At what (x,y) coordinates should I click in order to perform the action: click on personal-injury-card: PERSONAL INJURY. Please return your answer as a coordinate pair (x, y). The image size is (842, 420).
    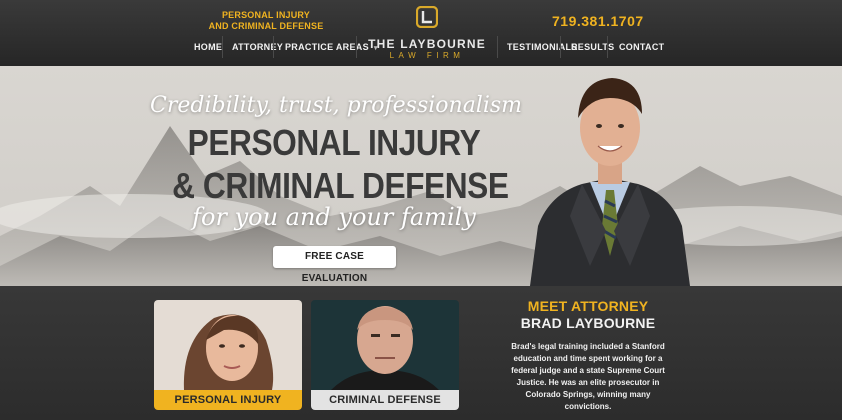
    Looking at the image, I should click on (228, 355).